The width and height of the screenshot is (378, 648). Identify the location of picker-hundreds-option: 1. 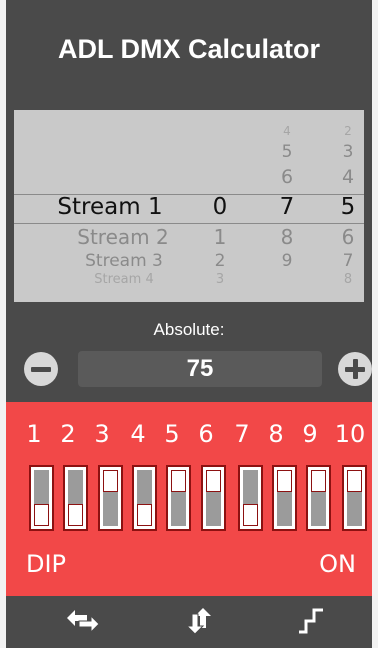
(220, 237).